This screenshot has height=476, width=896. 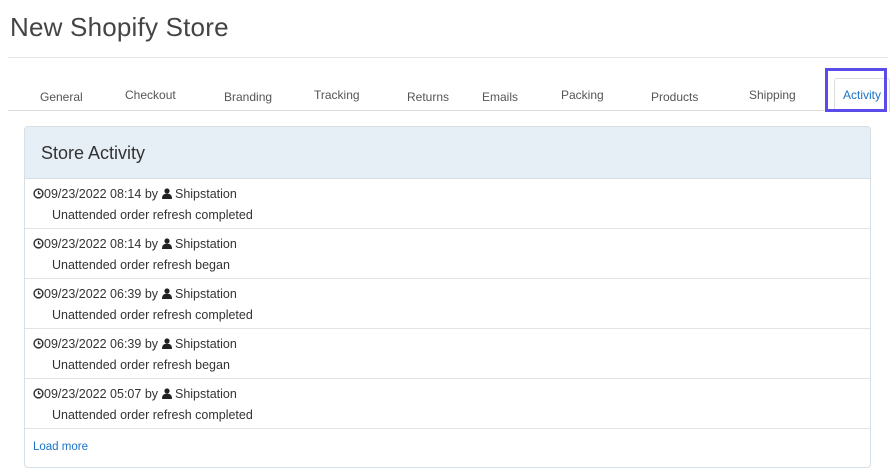 I want to click on tab-packing: Packing, so click(x=582, y=95).